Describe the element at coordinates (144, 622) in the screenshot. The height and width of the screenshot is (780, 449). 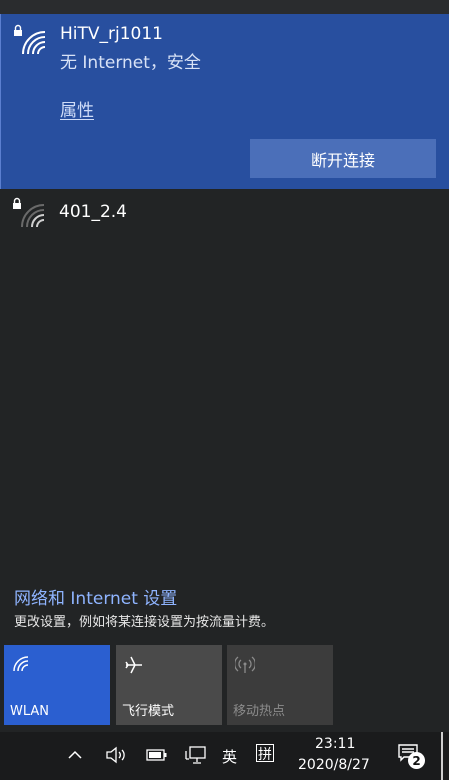
I see `settings-description: 更改设置，例如将某连接设置为按流量计费。` at that location.